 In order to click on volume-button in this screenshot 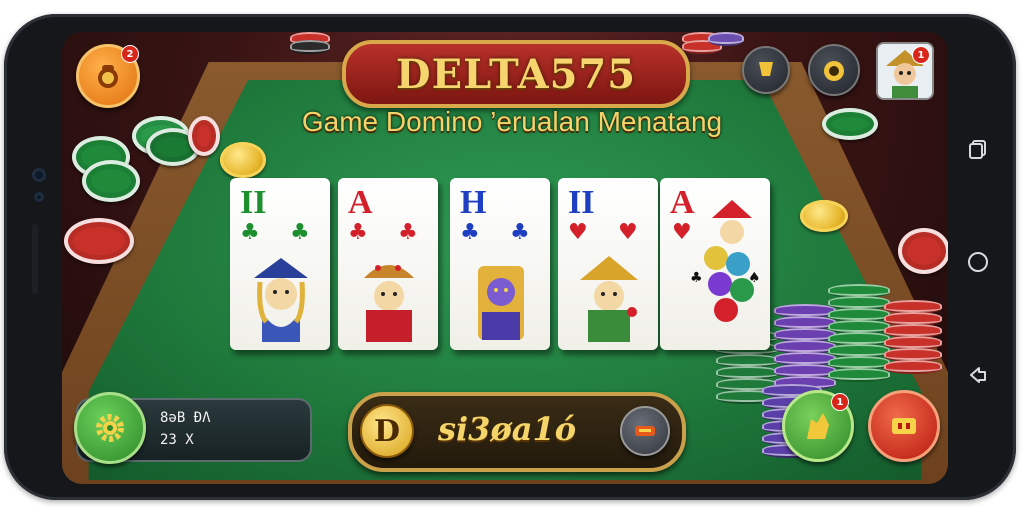, I will do `click(35, 259)`.